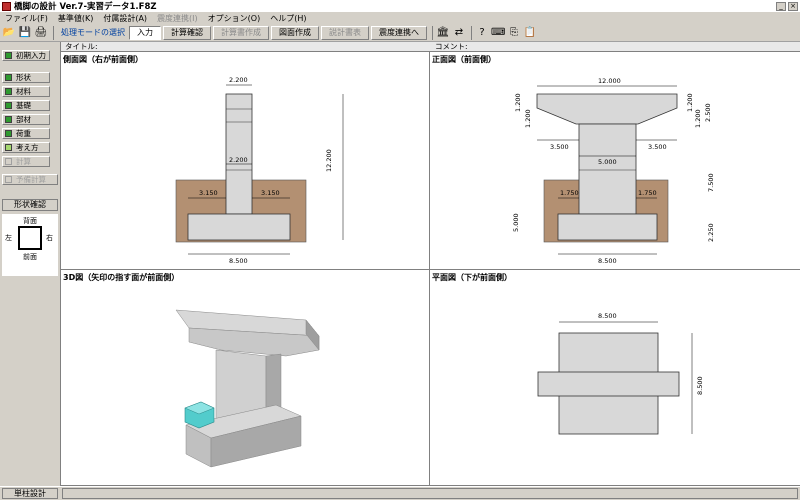  Describe the element at coordinates (26, 161) in the screenshot. I see `sidebar-item-calc: 計算` at that location.